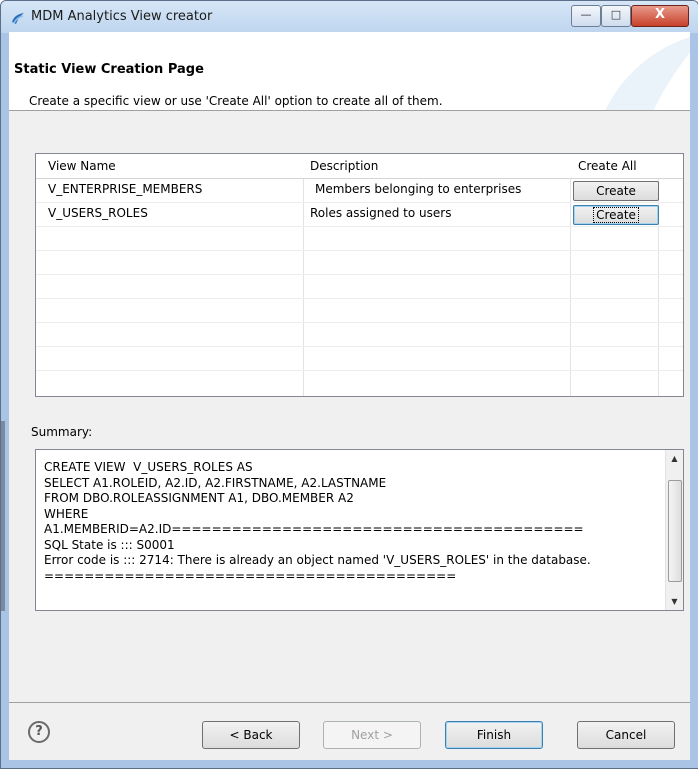 Image resolution: width=698 pixels, height=769 pixels. I want to click on close-icon: X, so click(660, 14).